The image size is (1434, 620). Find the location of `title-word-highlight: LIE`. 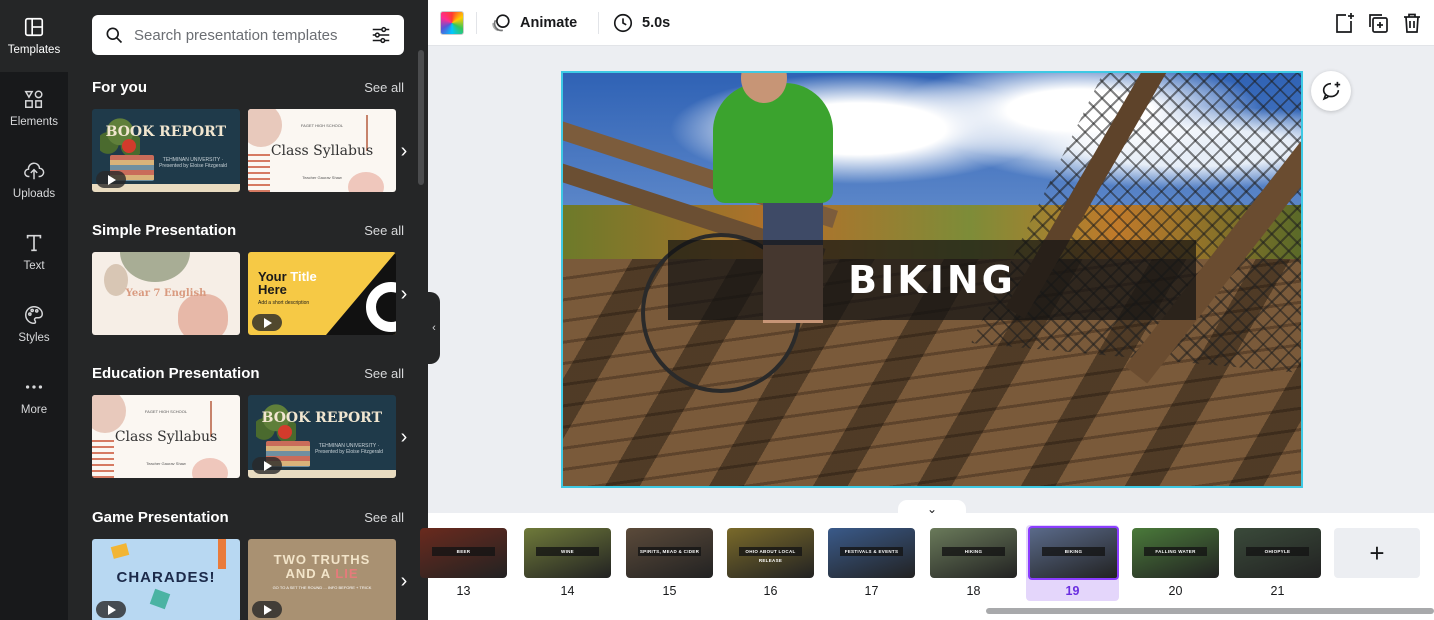

title-word-highlight: LIE is located at coordinates (347, 573).